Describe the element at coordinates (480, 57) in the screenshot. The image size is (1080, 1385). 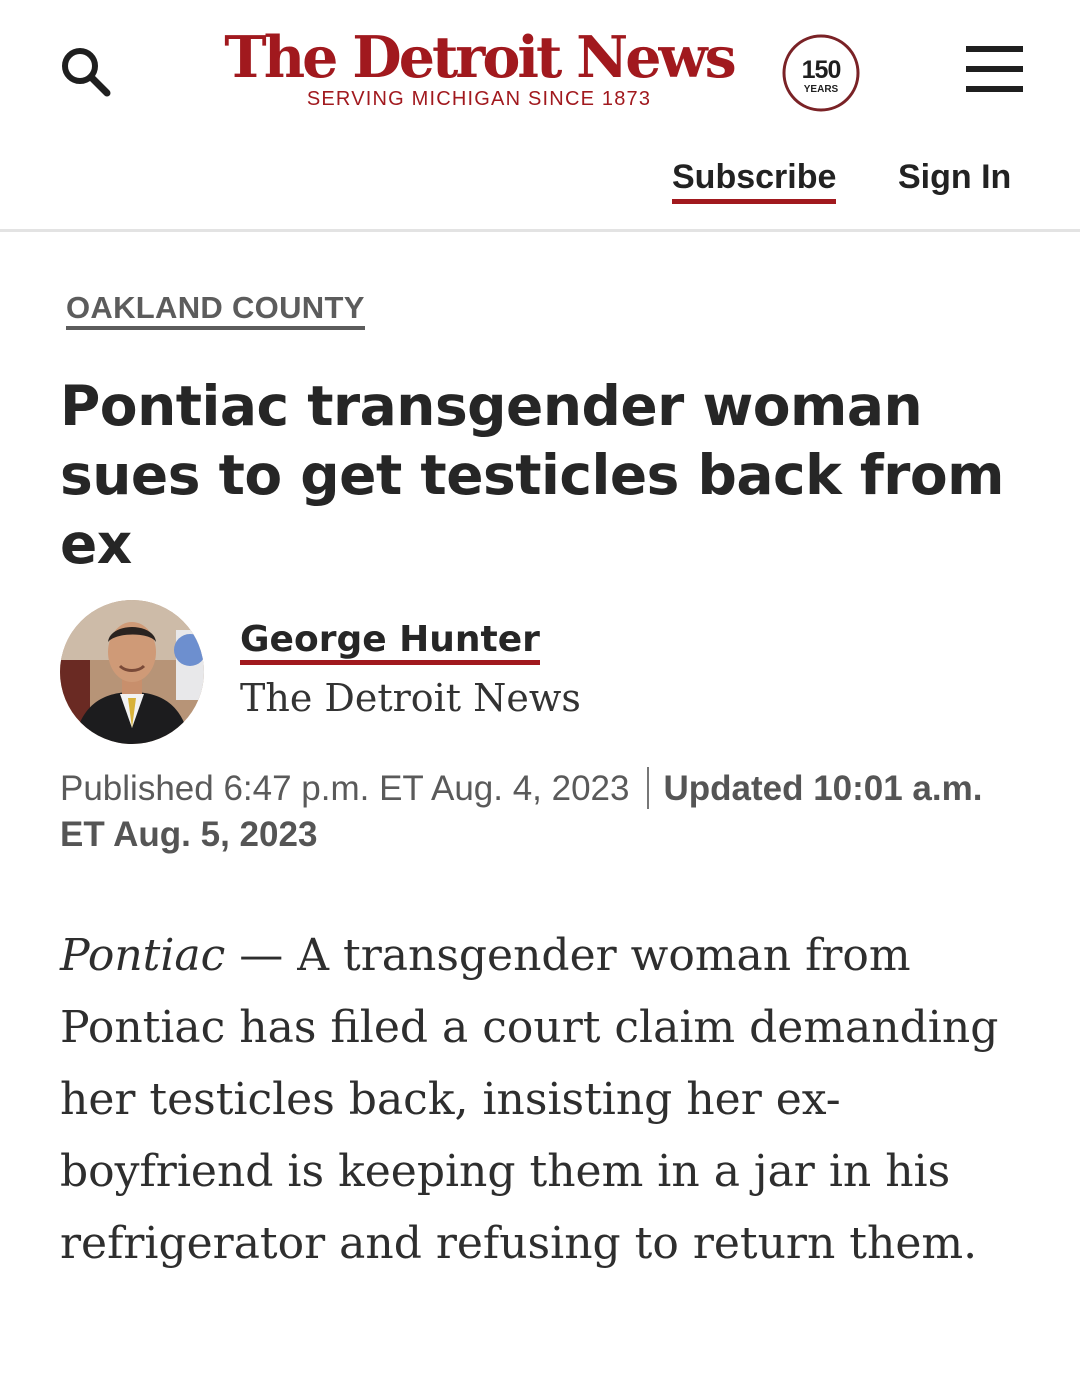
I see `brand-name: The Detroit News` at that location.